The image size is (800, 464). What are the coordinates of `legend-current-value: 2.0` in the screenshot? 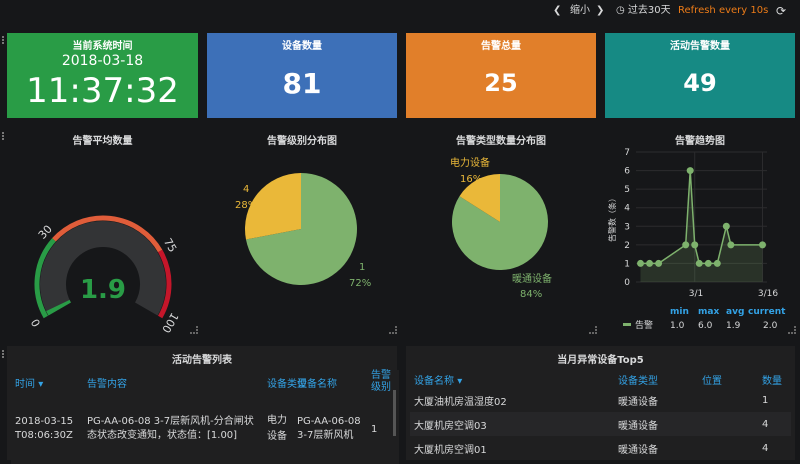 It's located at (770, 326).